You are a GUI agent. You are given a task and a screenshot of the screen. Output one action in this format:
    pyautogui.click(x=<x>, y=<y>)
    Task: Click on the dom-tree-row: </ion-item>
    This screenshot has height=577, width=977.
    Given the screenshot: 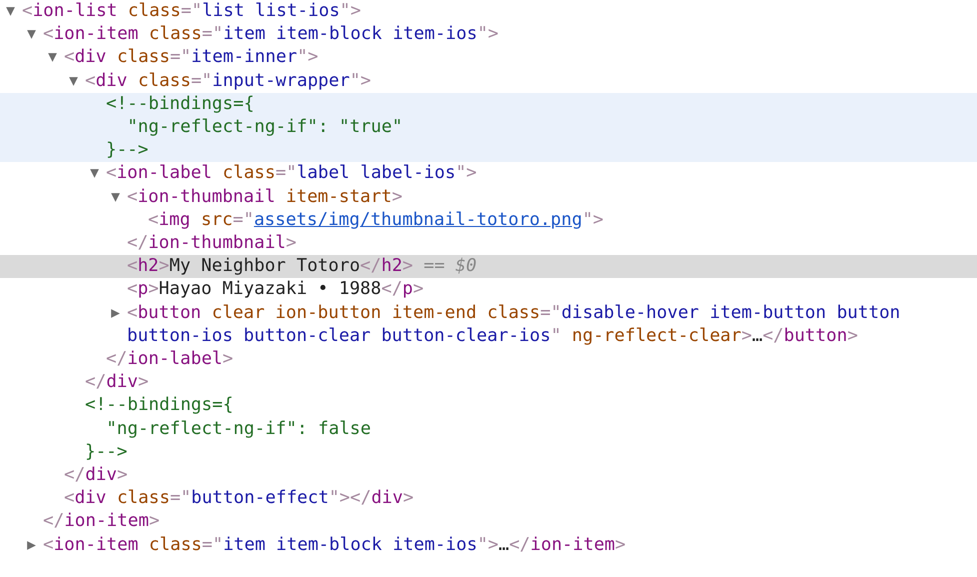 What is the action you would take?
    pyautogui.click(x=488, y=522)
    